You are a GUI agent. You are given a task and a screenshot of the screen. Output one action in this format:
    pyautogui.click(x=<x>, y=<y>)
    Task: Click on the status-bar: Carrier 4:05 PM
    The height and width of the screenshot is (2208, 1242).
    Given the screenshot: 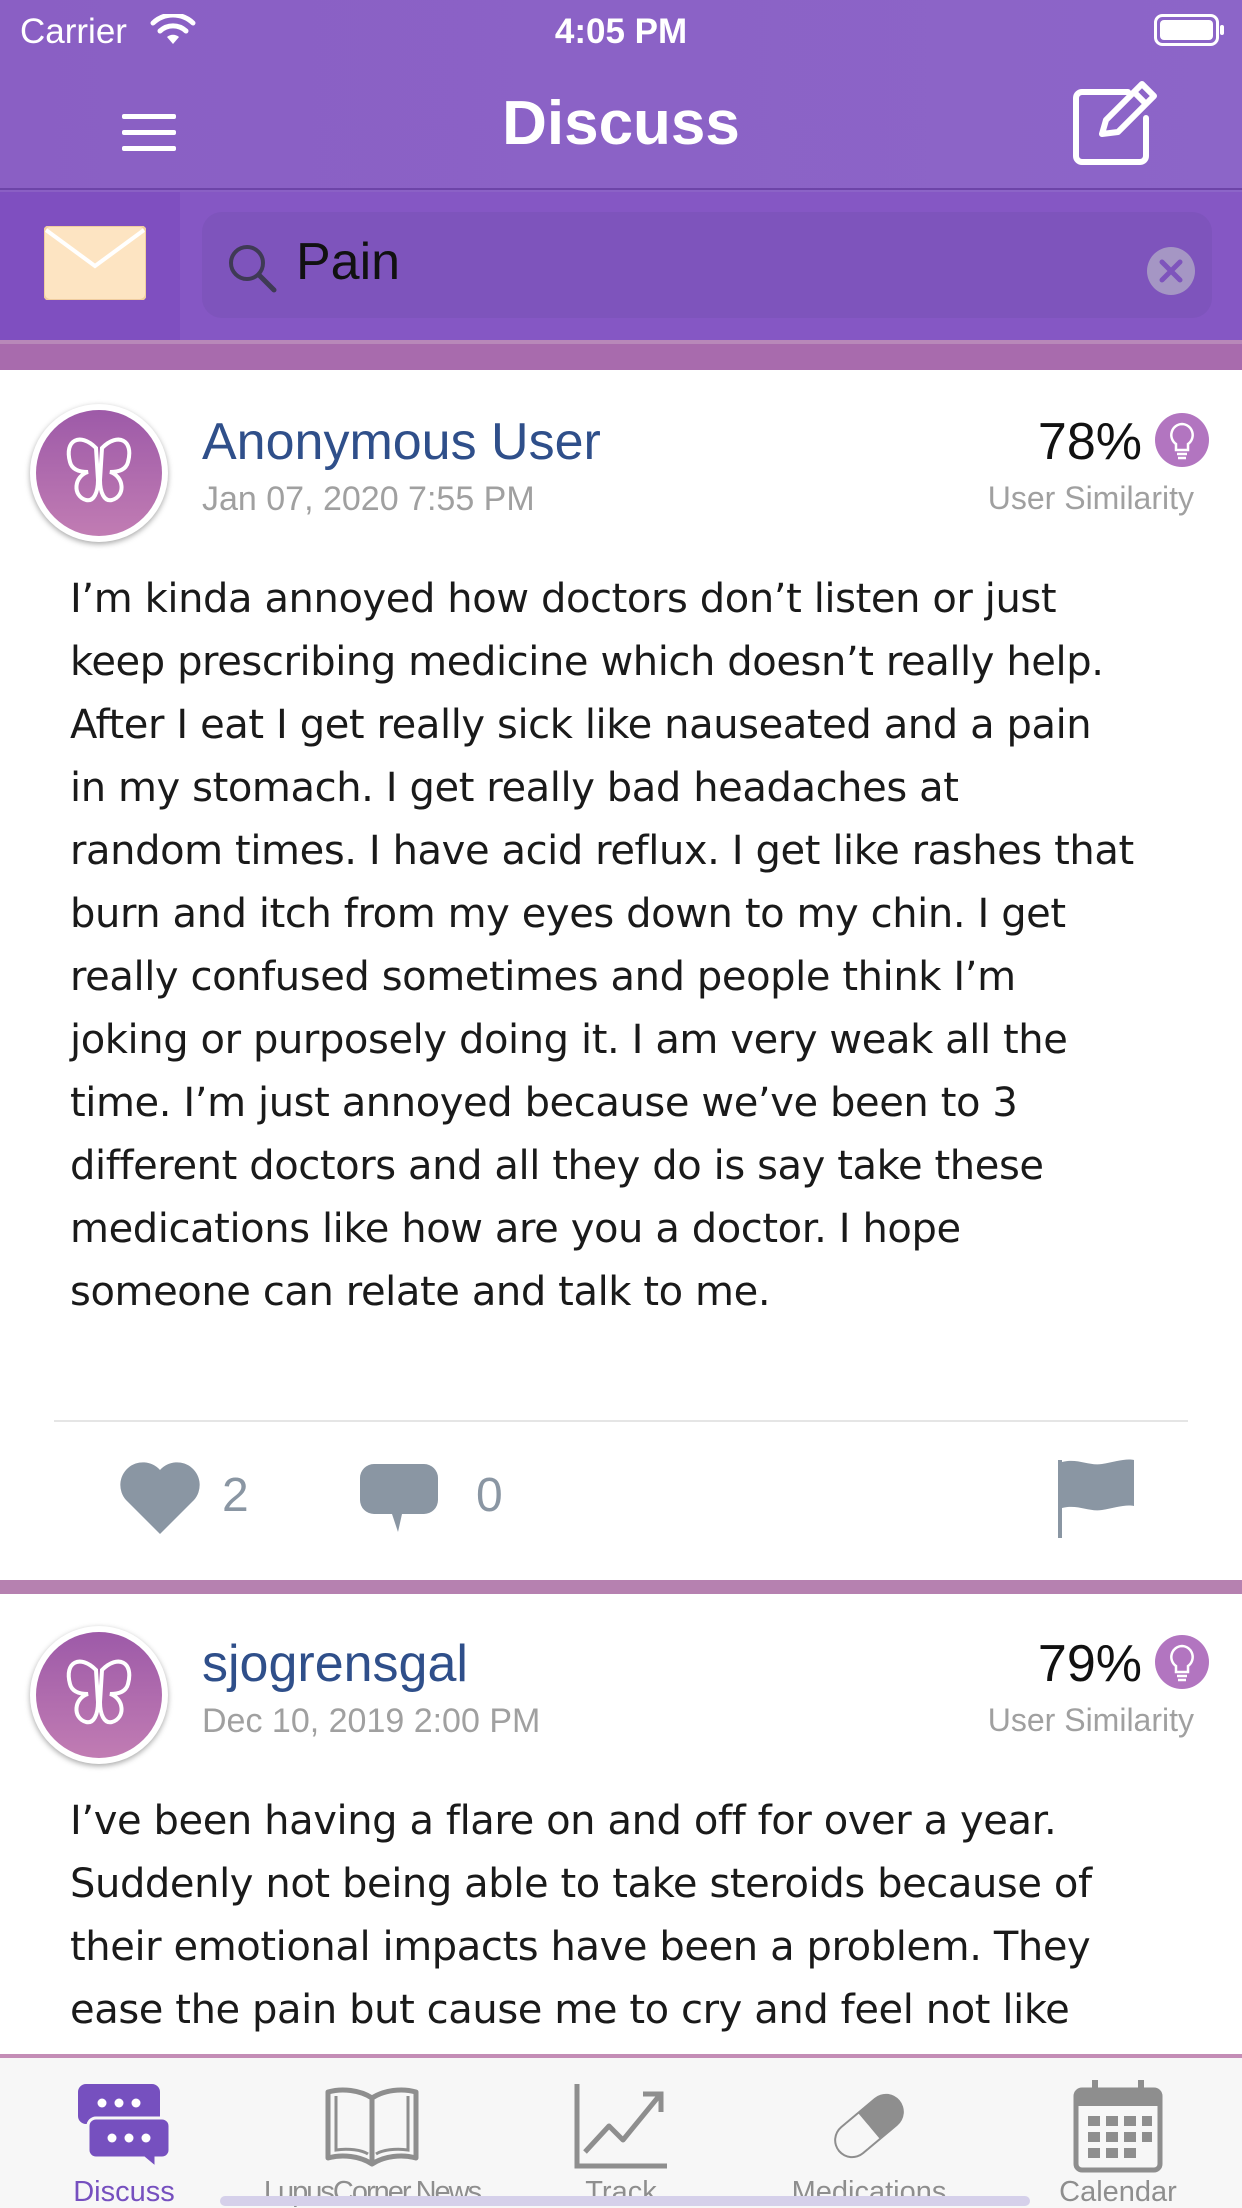 What is the action you would take?
    pyautogui.click(x=621, y=31)
    